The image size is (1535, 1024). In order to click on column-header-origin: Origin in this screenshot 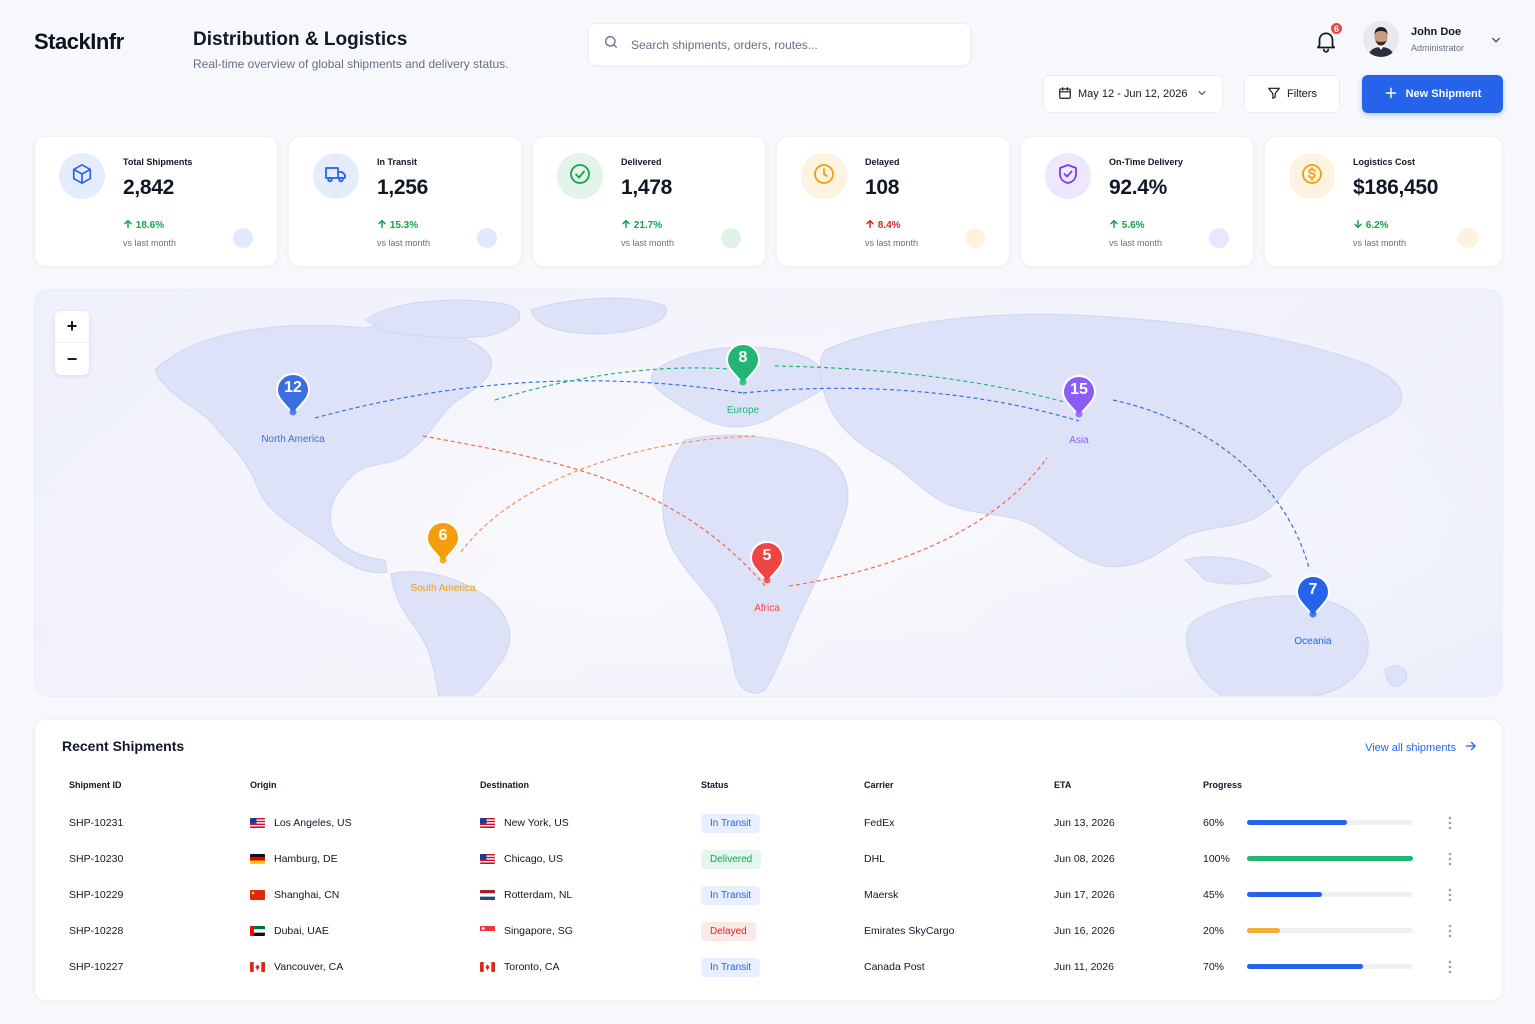, I will do `click(263, 785)`.